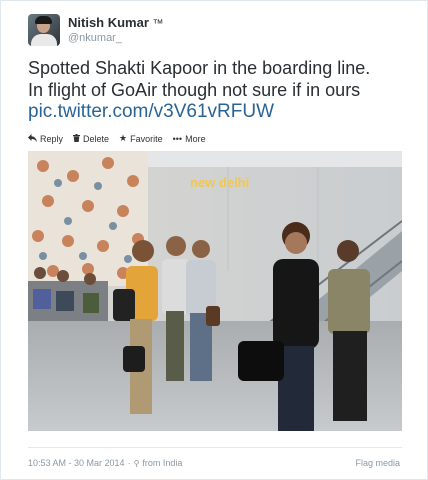 This screenshot has width=428, height=480. What do you see at coordinates (44, 40) in the screenshot?
I see `avatar-body` at bounding box center [44, 40].